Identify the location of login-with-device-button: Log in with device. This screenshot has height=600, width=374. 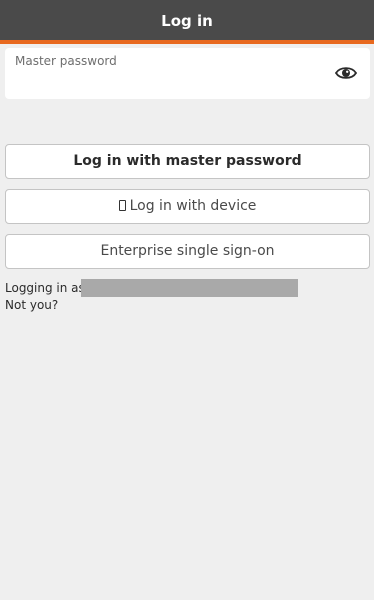
(187, 206).